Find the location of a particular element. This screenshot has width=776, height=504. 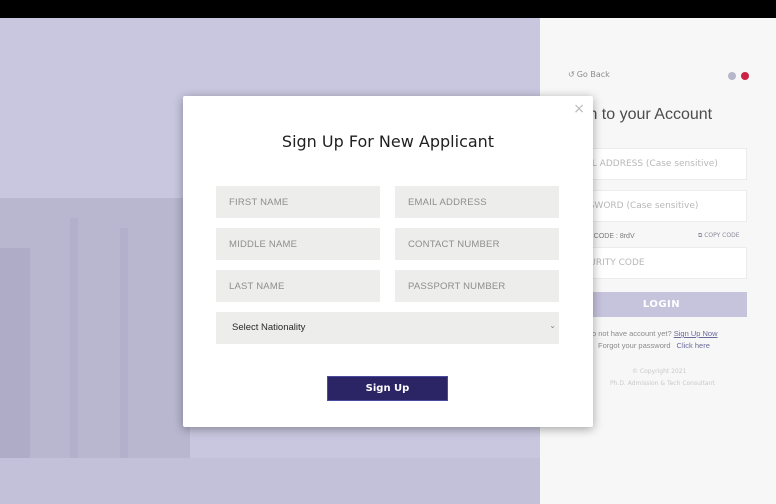

passport-number-input is located at coordinates (477, 286).